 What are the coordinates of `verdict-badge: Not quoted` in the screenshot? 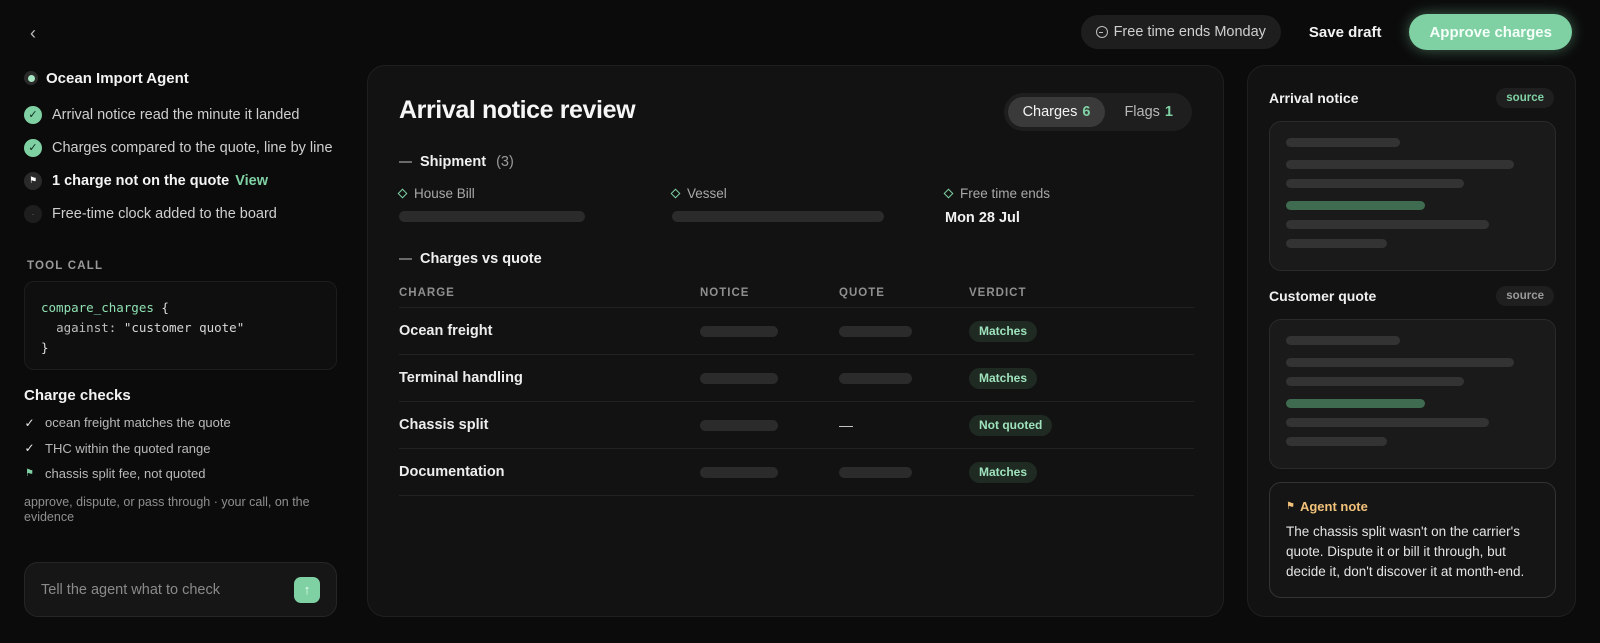 It's located at (1011, 425).